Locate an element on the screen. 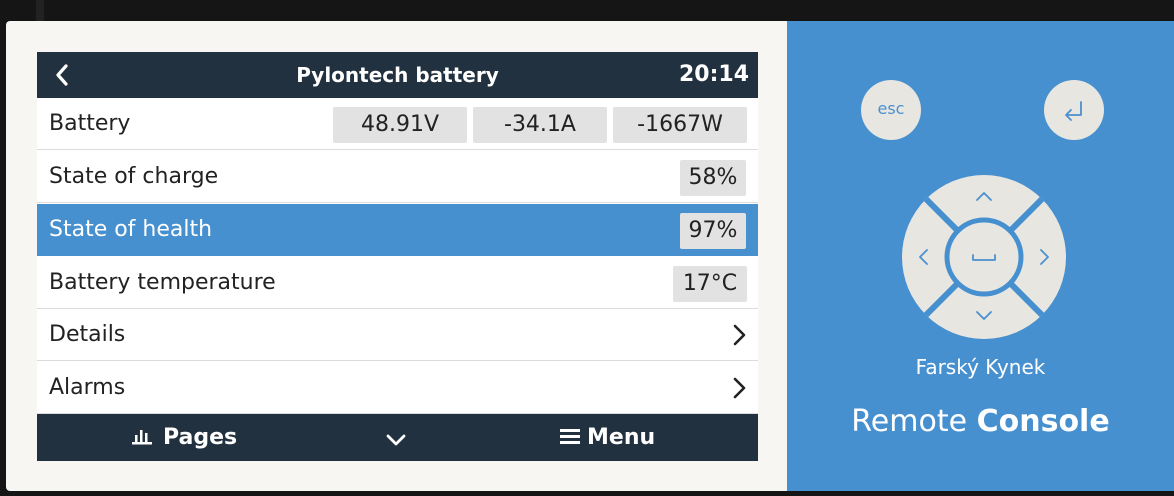 The width and height of the screenshot is (1174, 496). dpad is located at coordinates (984, 257).